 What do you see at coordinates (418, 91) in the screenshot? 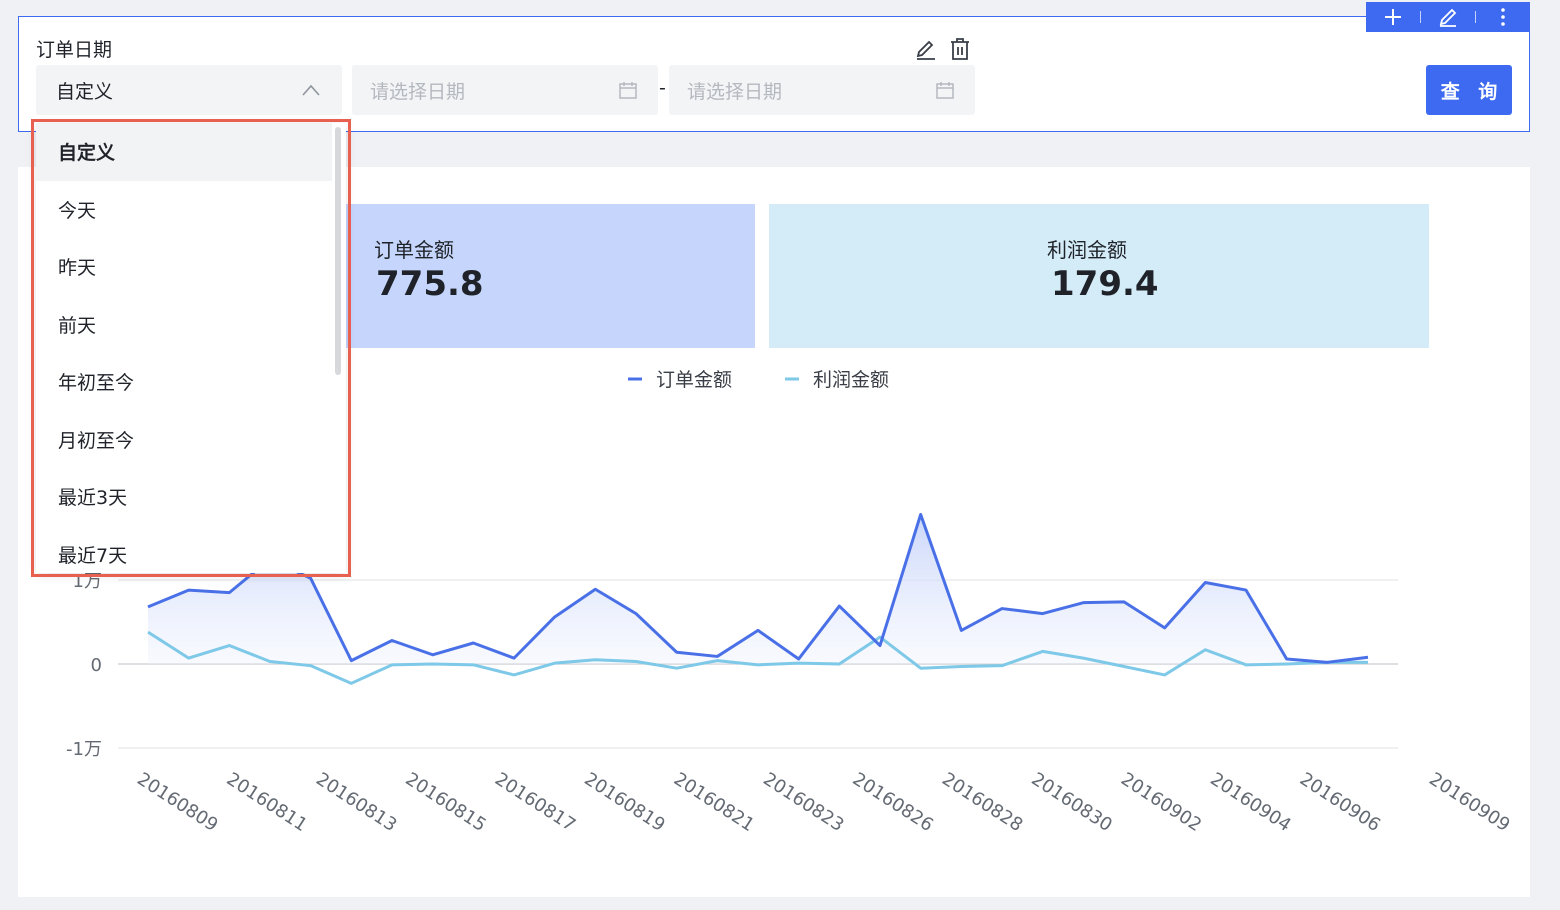
I see `start-date-placeholder: 请选择日期` at bounding box center [418, 91].